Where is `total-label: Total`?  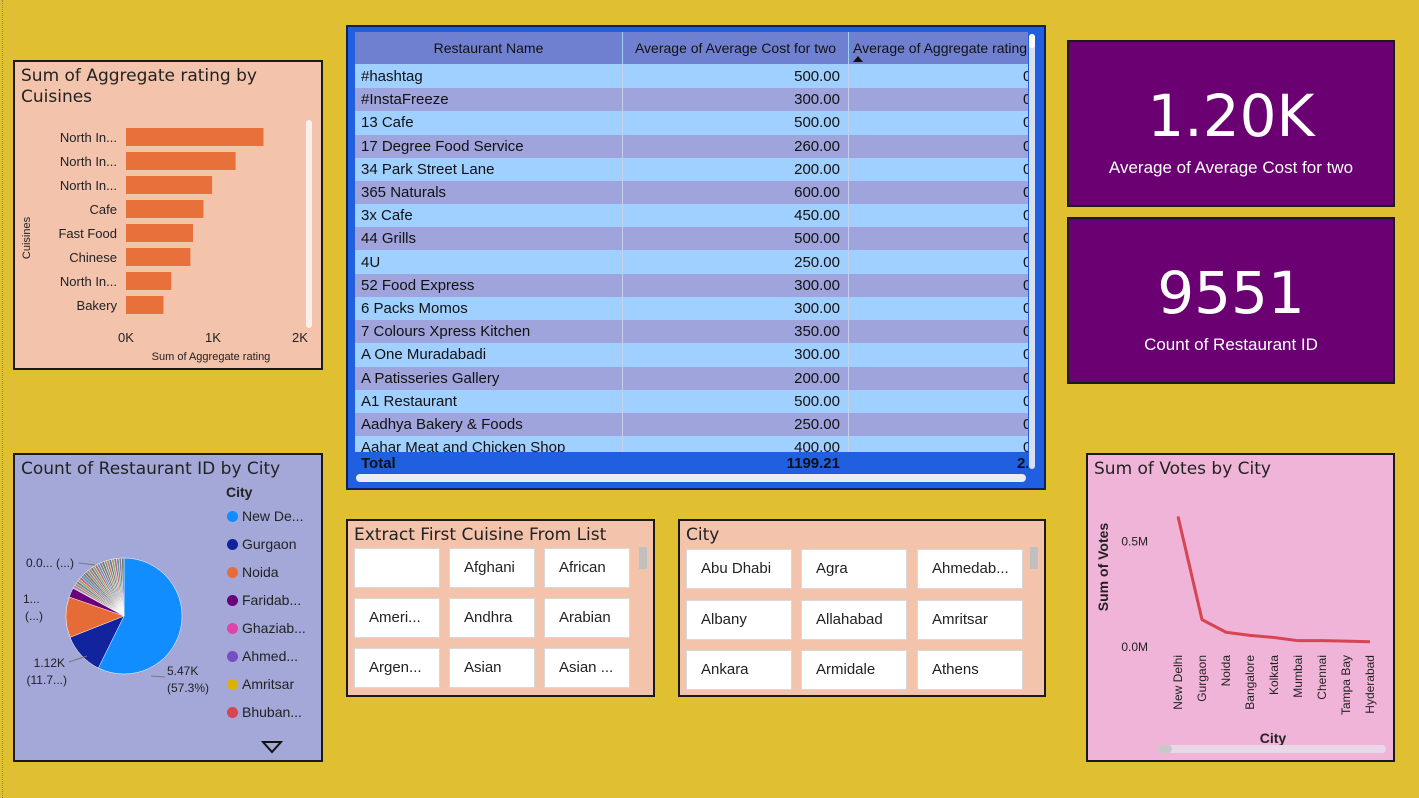
total-label: Total is located at coordinates (378, 463).